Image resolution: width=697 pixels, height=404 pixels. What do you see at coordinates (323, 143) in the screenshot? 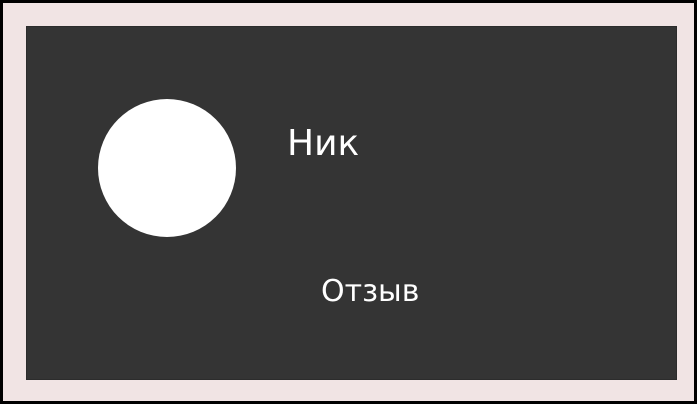
I see `nickname: Ник` at bounding box center [323, 143].